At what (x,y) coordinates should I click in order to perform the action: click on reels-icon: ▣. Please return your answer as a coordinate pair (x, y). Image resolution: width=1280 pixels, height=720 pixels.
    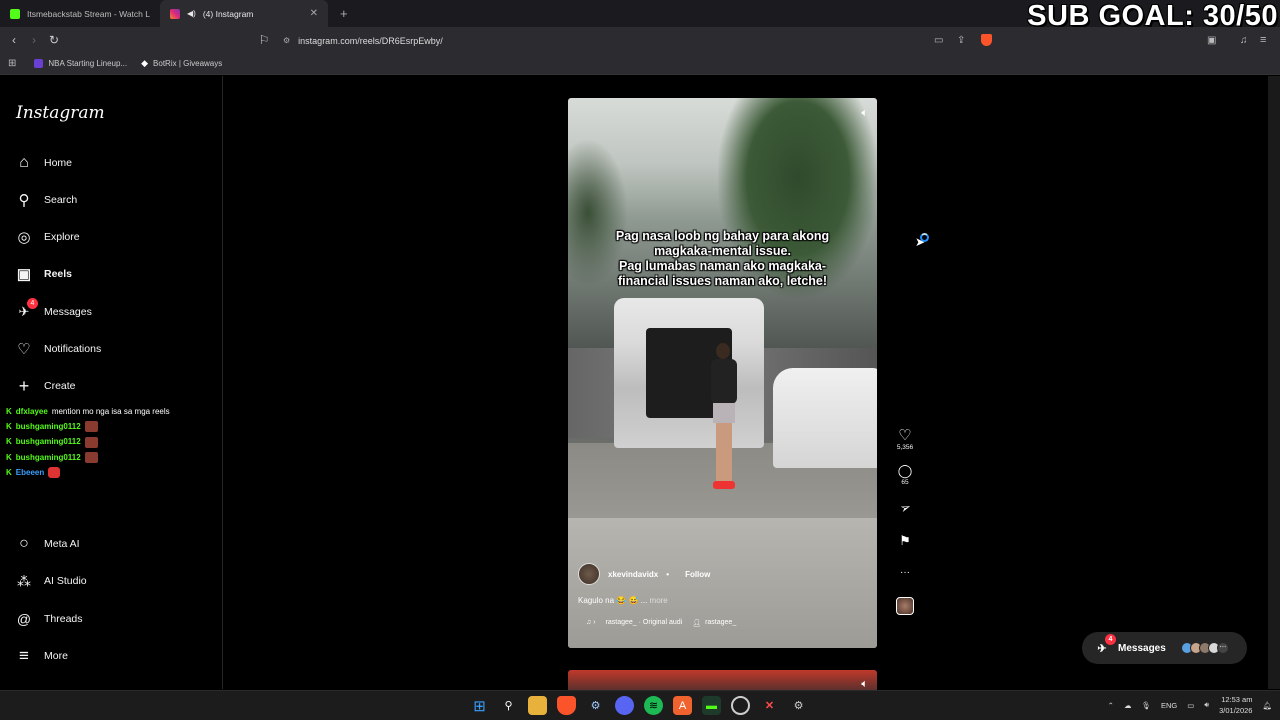
    Looking at the image, I should click on (24, 274).